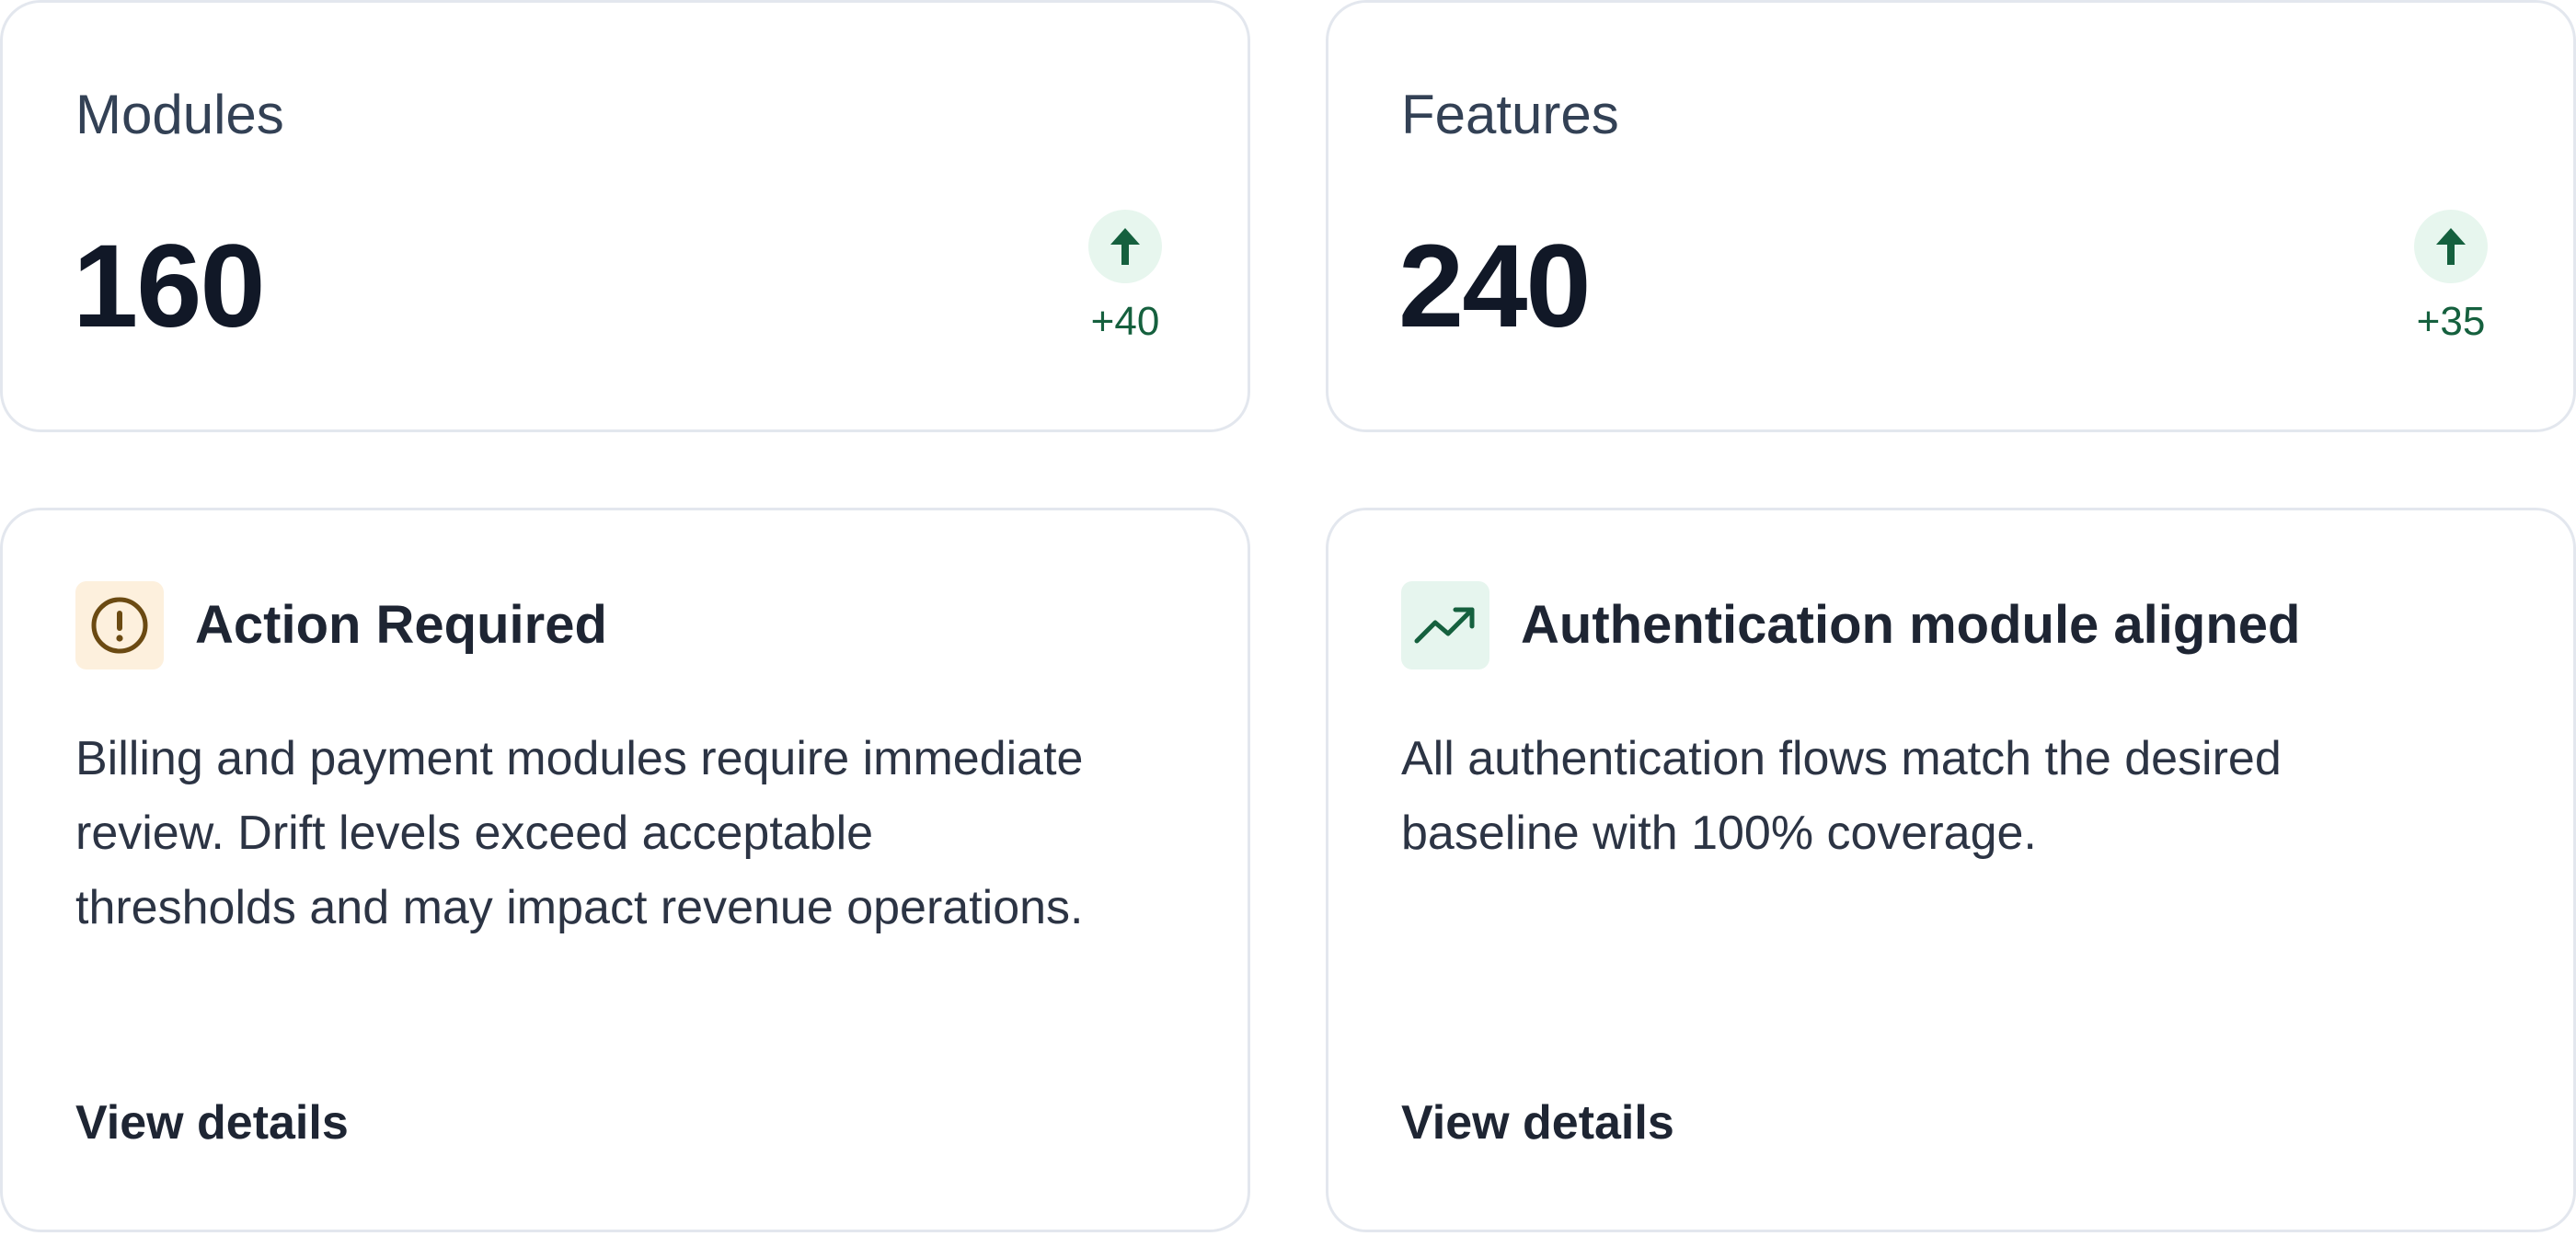 The image size is (2576, 1236). What do you see at coordinates (1445, 625) in the screenshot?
I see `trending-up-icon` at bounding box center [1445, 625].